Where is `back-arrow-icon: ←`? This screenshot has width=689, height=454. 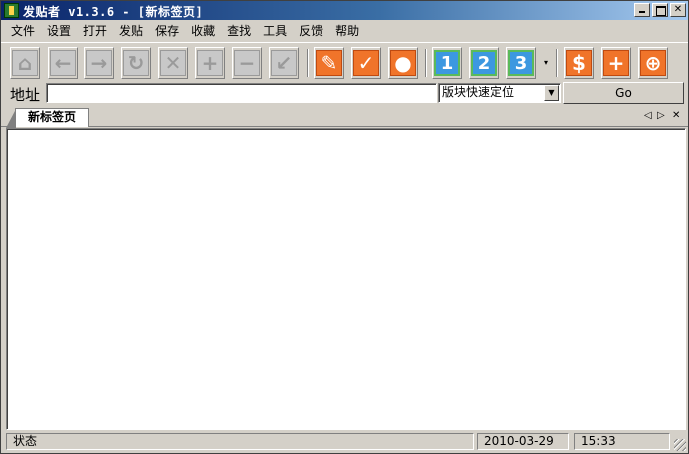
back-arrow-icon: ← is located at coordinates (63, 63).